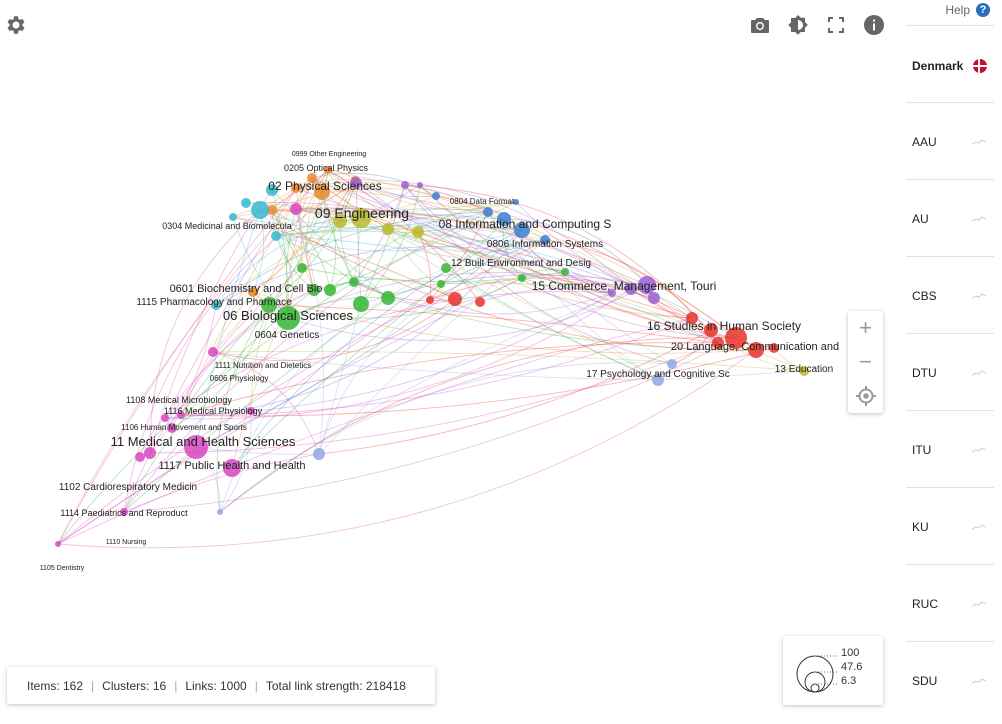  I want to click on node-label: 11 Medical and Health Sciences, so click(203, 441).